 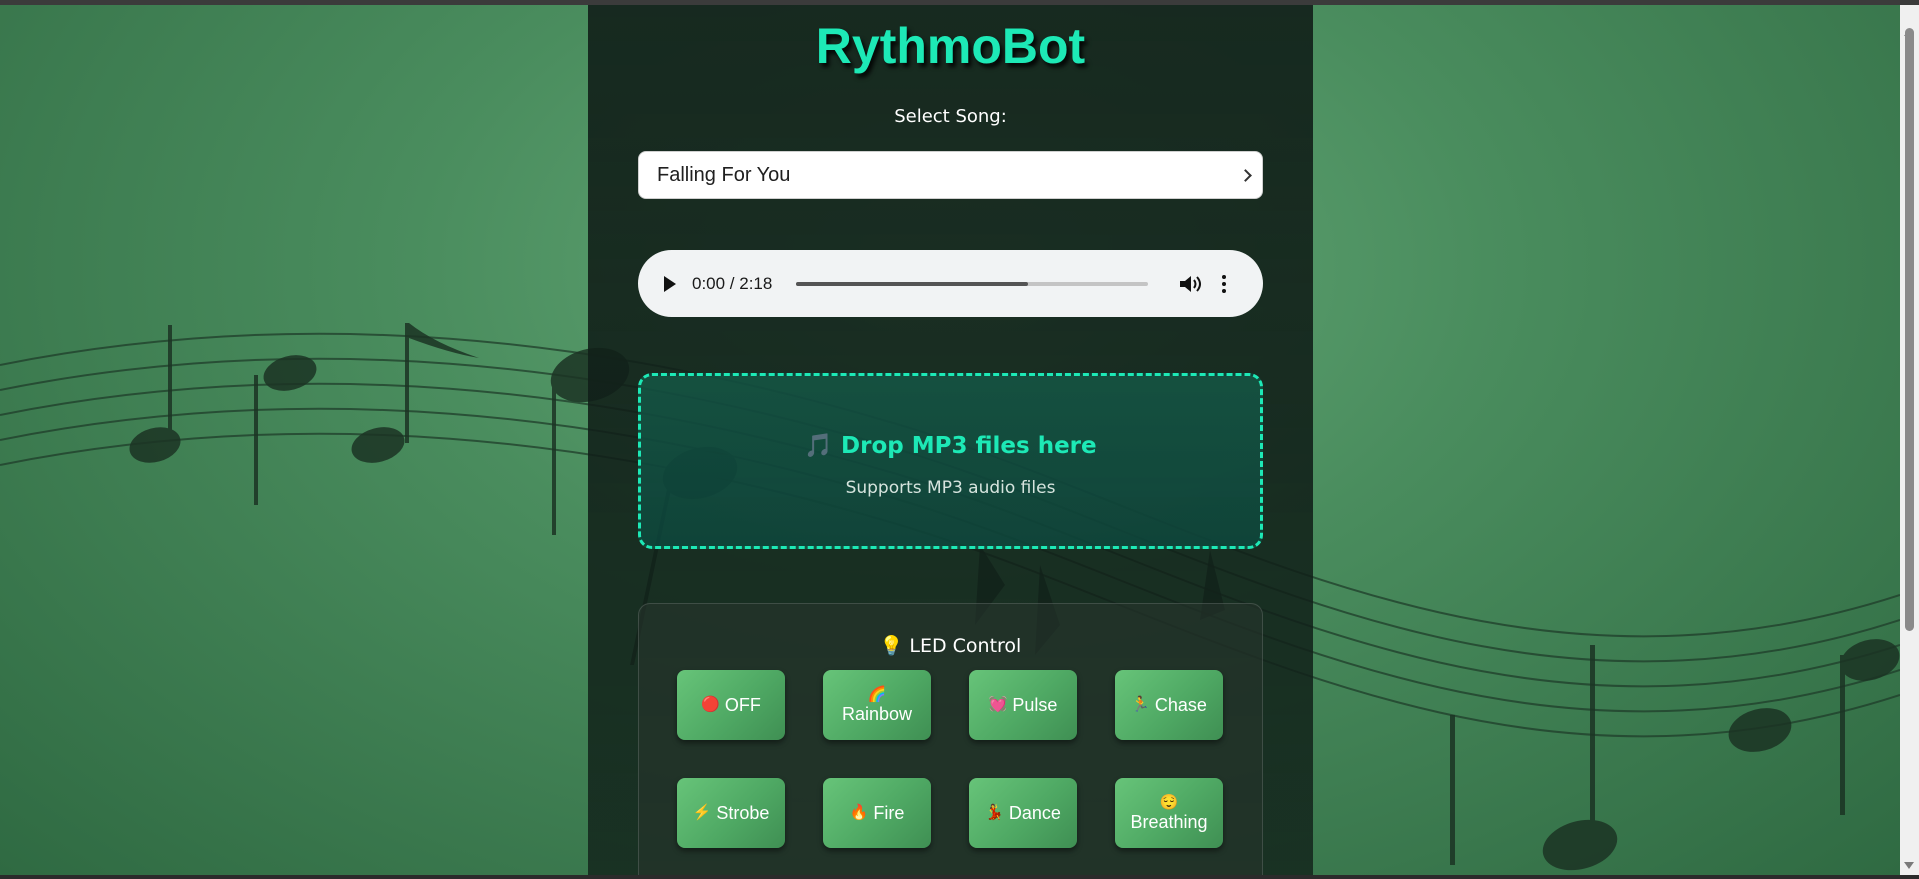 I want to click on led-button-pulse: 💓 Pulse, so click(x=1023, y=705).